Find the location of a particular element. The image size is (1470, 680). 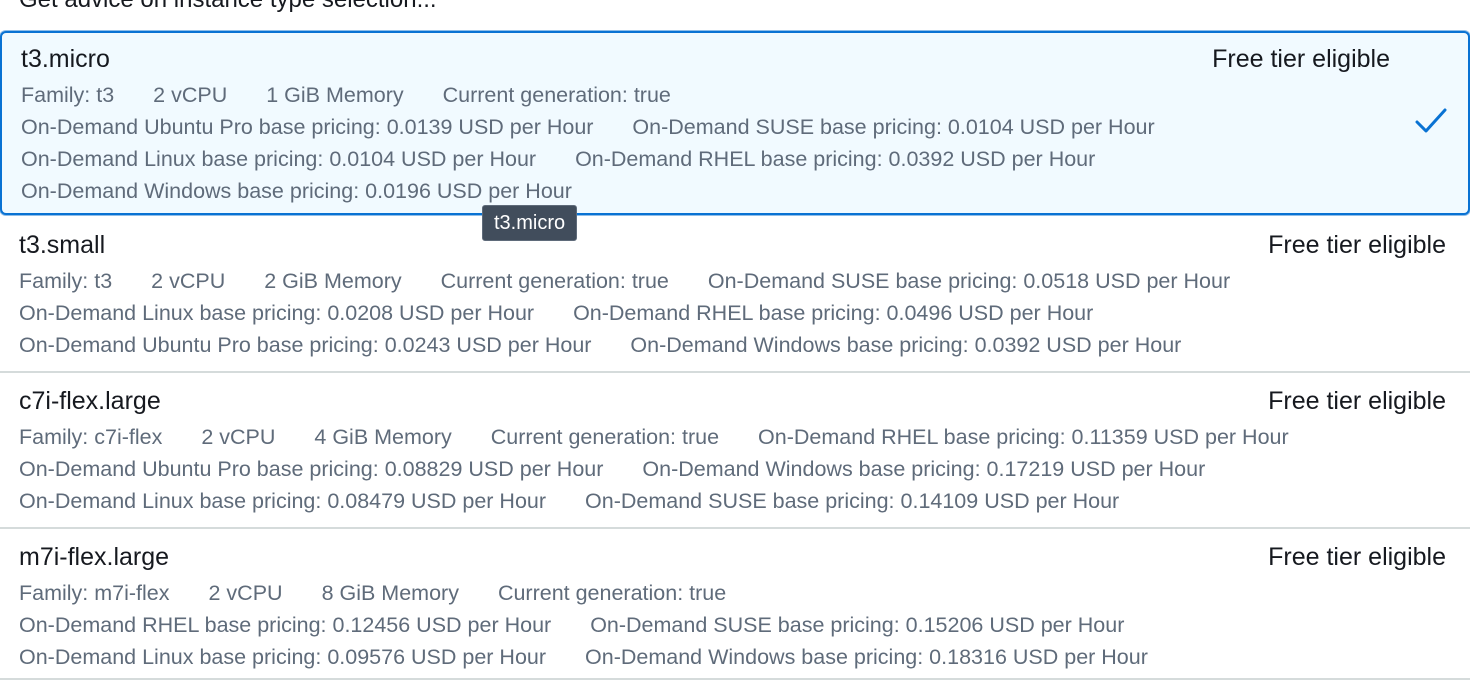

instance-option-name: t3.small is located at coordinates (62, 245).